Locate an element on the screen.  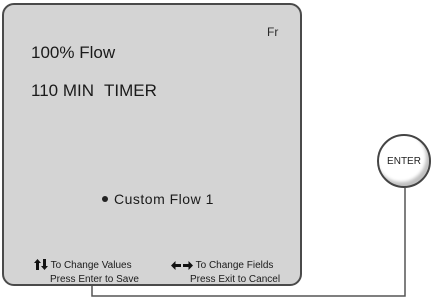
up-down-arrows-icon is located at coordinates (42, 265).